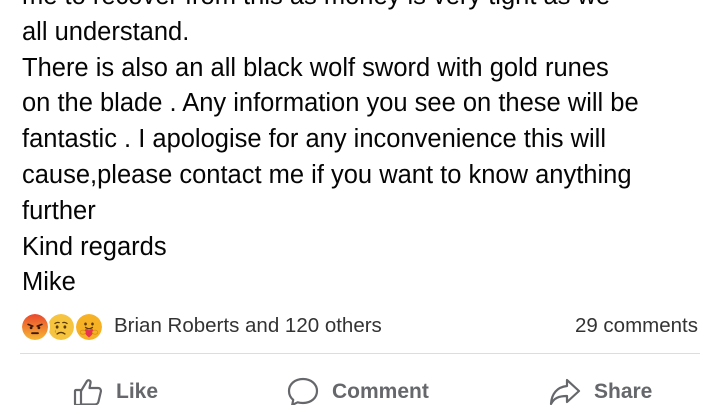 The height and width of the screenshot is (405, 720). I want to click on comment-button: Comment, so click(357, 388).